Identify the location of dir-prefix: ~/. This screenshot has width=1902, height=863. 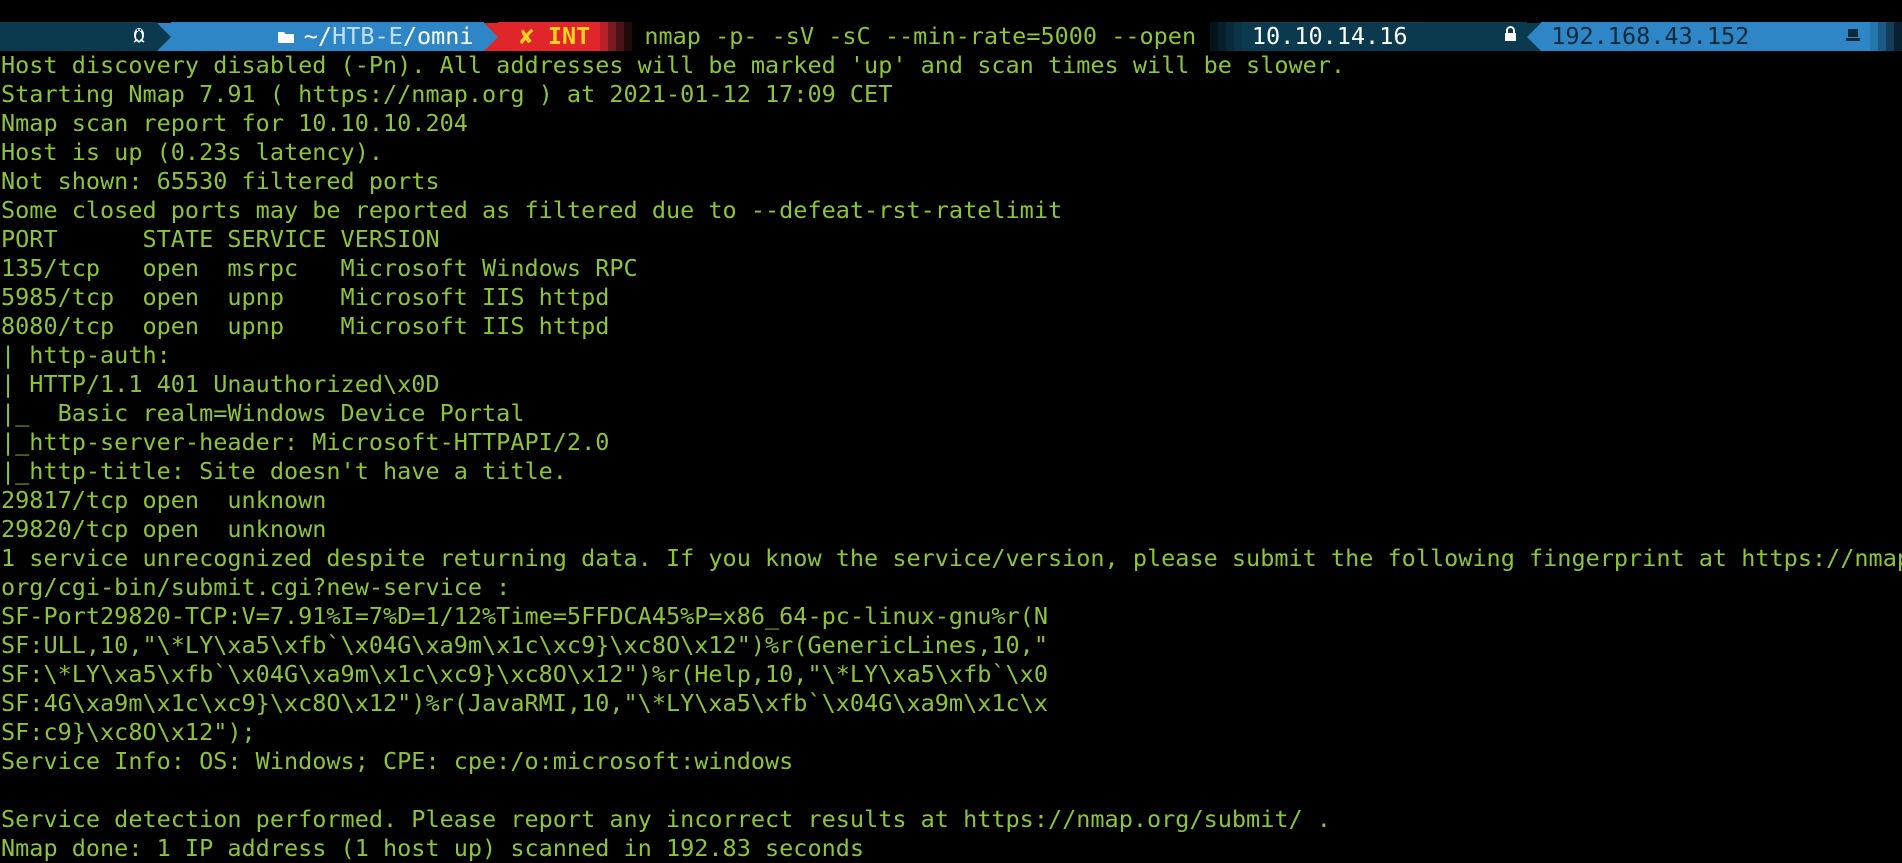
(318, 36).